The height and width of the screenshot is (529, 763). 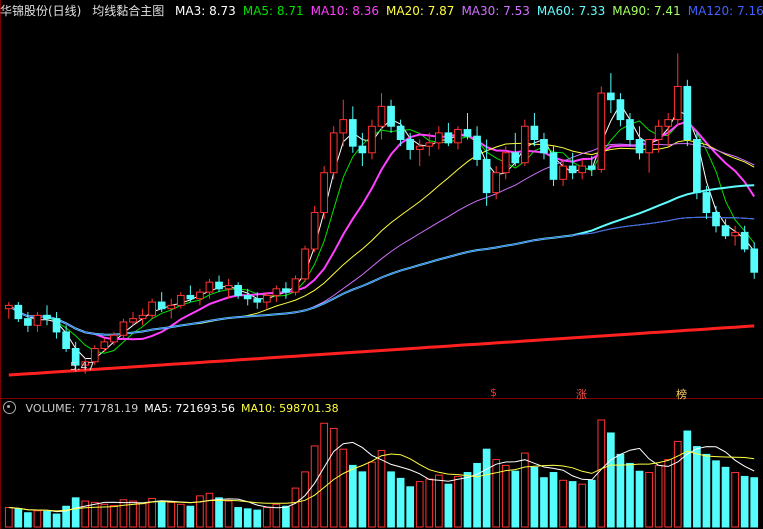 I want to click on tag-dollar: $, so click(x=493, y=392).